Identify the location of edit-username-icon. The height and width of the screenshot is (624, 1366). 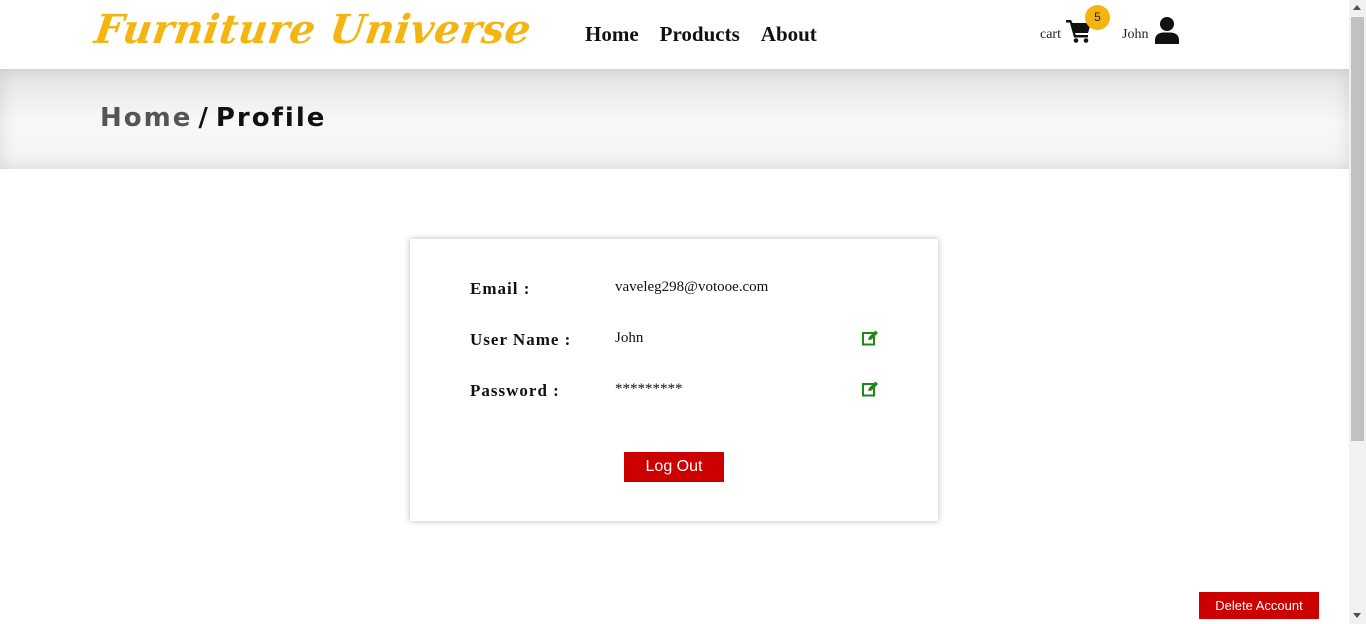
(870, 338).